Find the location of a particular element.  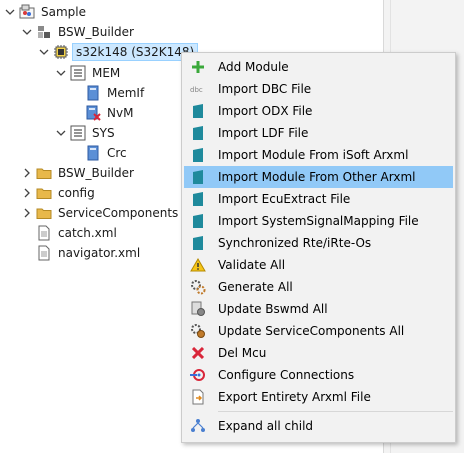

tree-label: NvM is located at coordinates (120, 113).